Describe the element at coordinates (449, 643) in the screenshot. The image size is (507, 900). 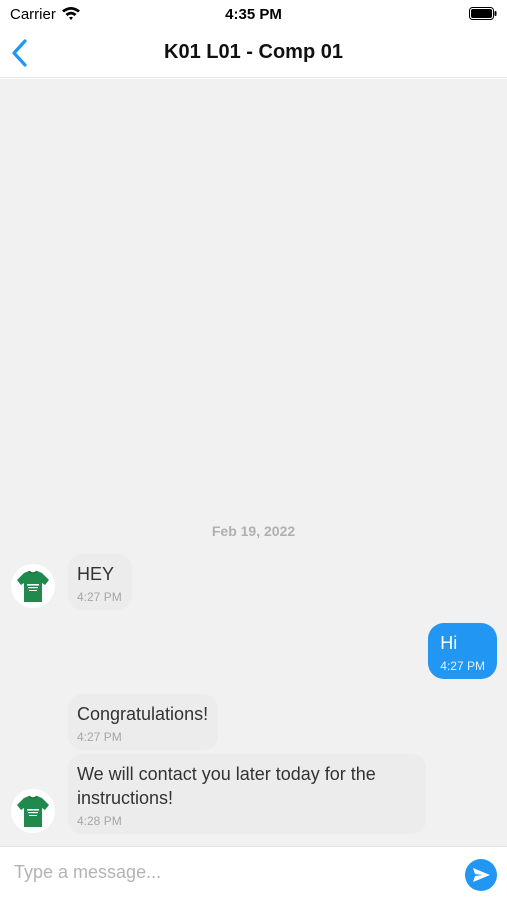
I see `message-text: Hi` at that location.